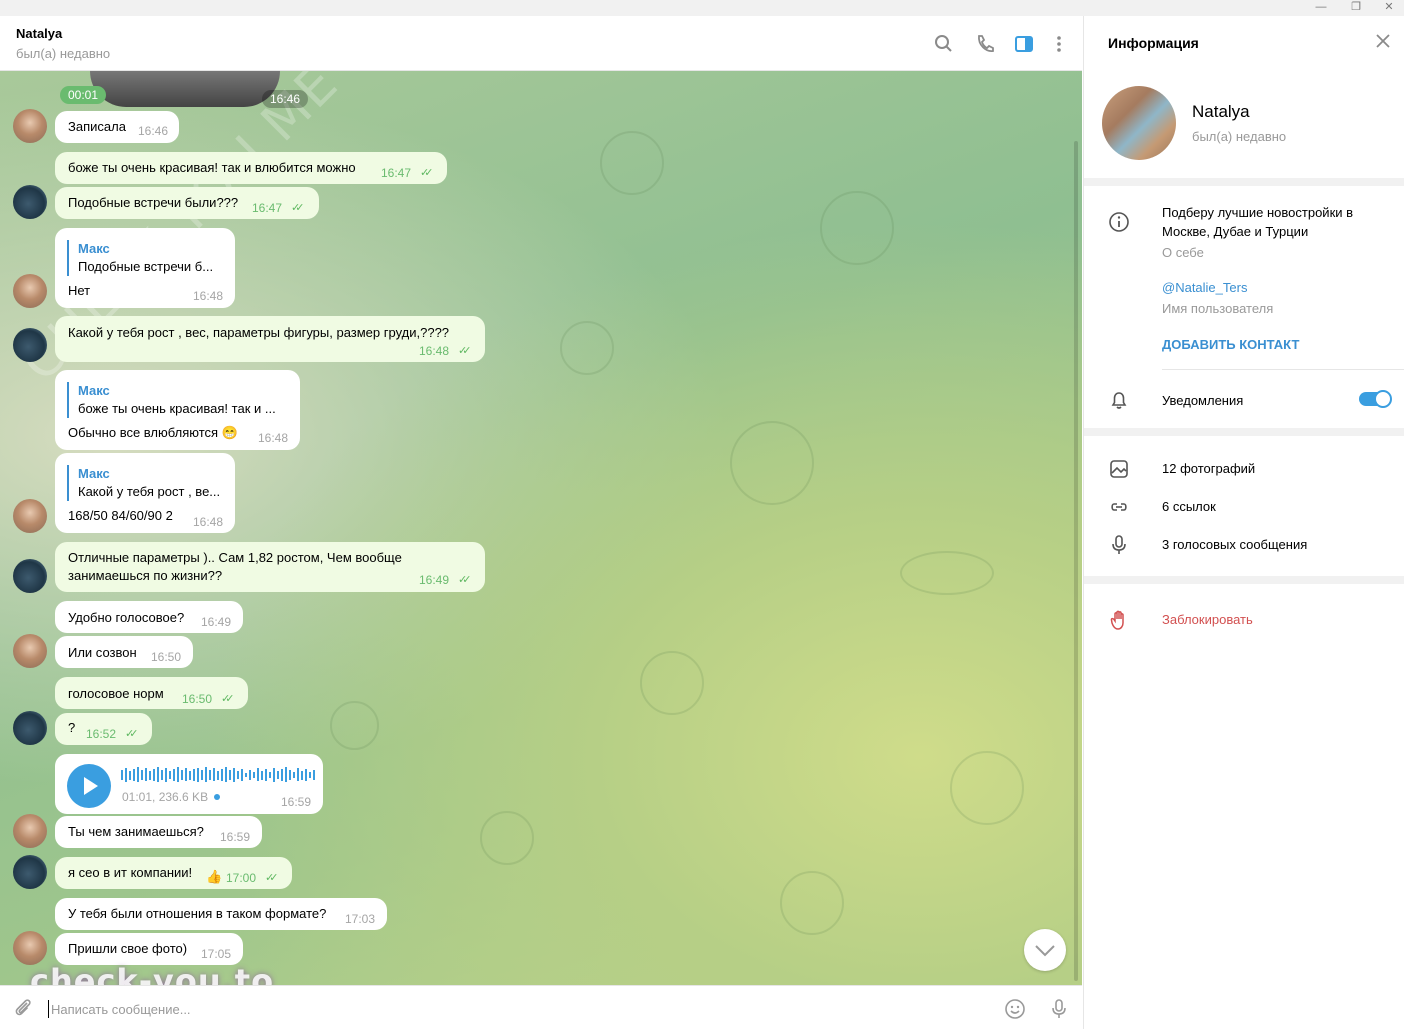 The height and width of the screenshot is (1030, 1404). I want to click on scrollbar, so click(1076, 561).